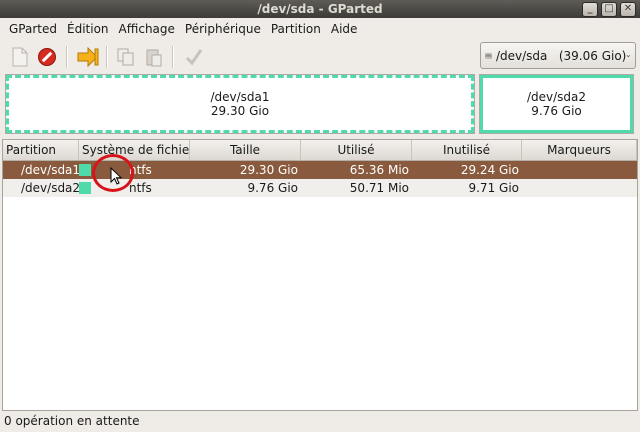 The height and width of the screenshot is (432, 640). I want to click on partition-map-sda2: /dev/sda2 9.76 Gio, so click(556, 104).